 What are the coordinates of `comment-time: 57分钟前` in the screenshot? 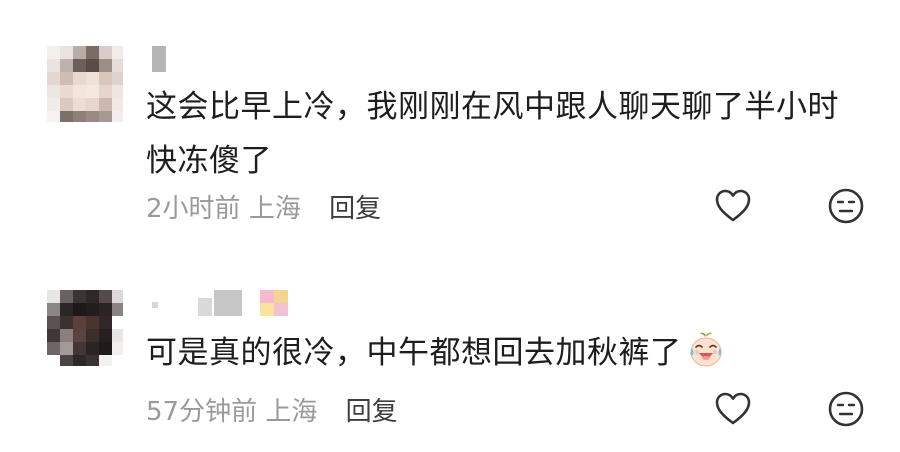 It's located at (202, 412).